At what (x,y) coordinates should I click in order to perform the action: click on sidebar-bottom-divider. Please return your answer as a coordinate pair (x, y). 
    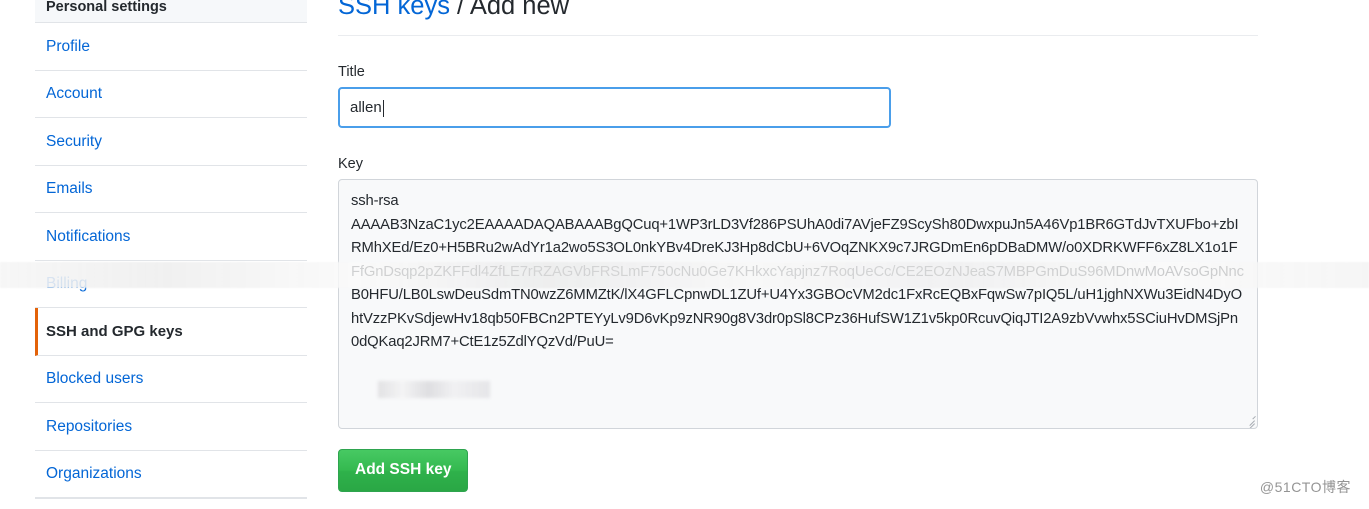
    Looking at the image, I should click on (171, 498).